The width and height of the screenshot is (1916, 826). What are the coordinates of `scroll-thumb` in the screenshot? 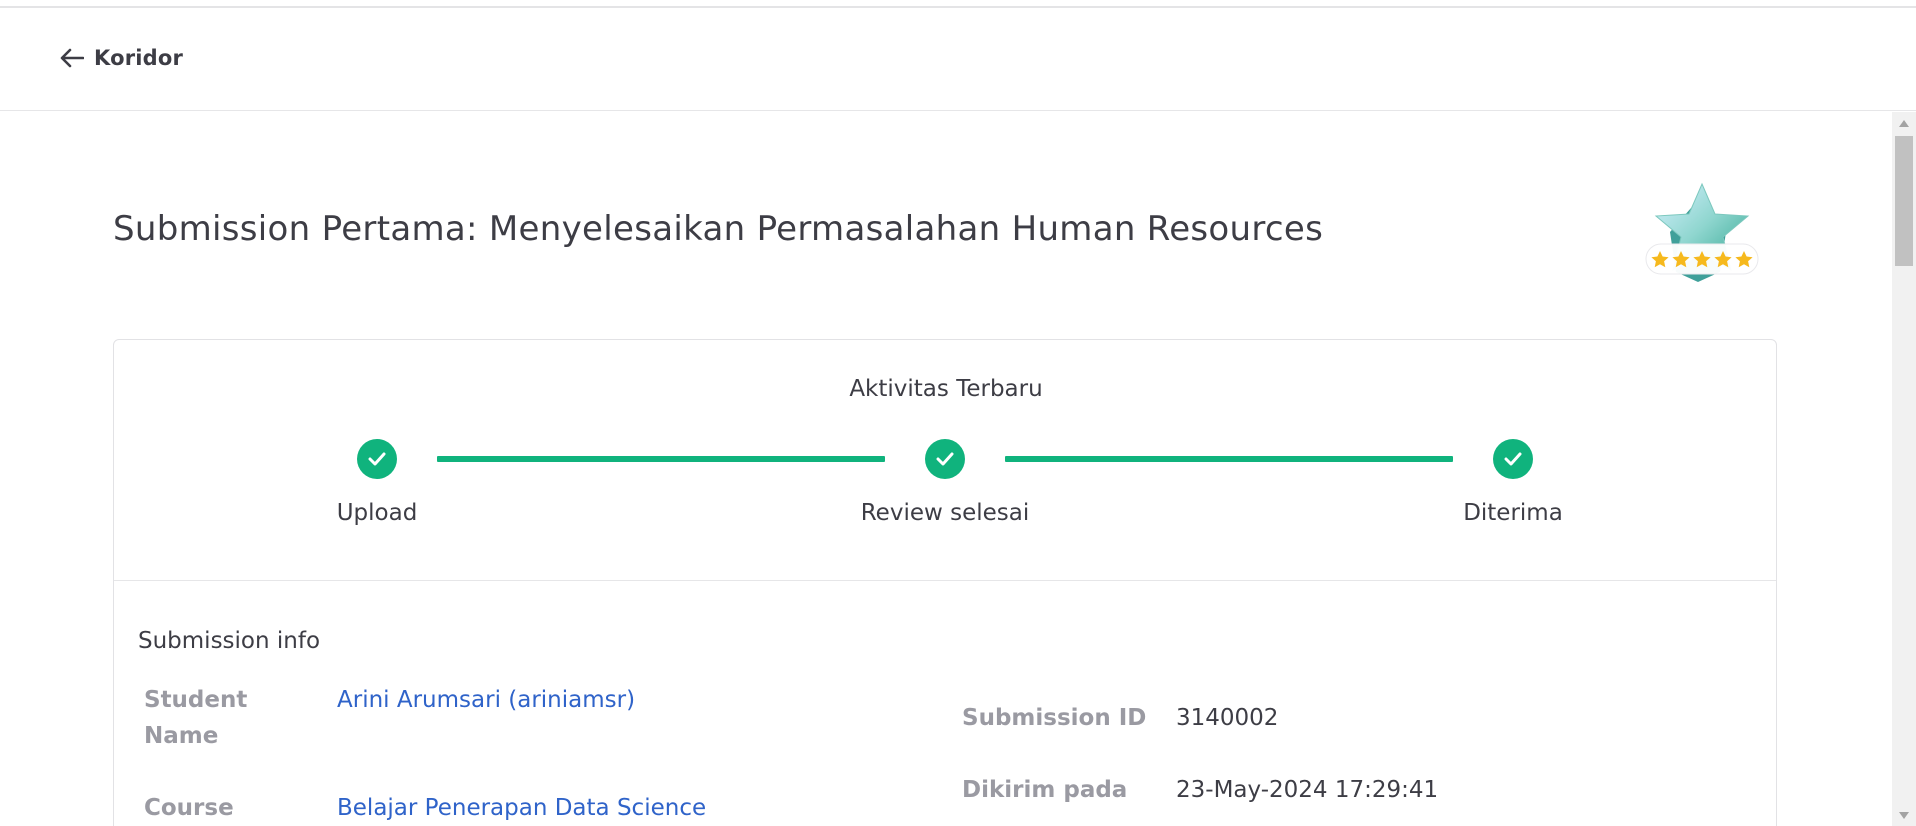 It's located at (1904, 201).